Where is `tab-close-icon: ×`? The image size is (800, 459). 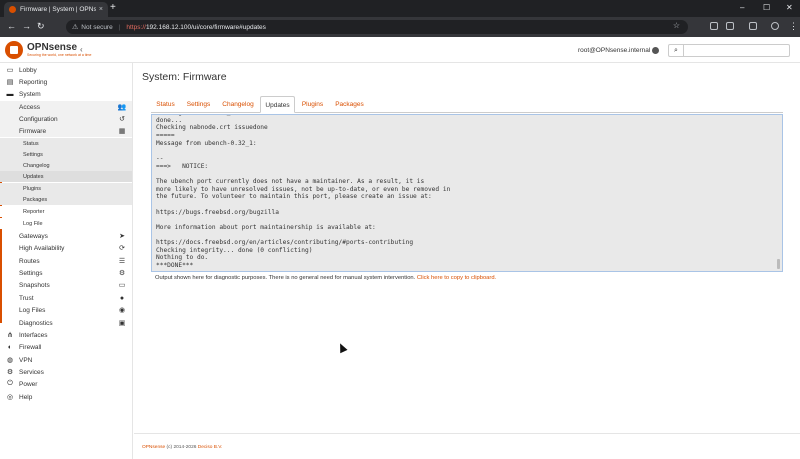
tab-close-icon: × is located at coordinates (101, 9).